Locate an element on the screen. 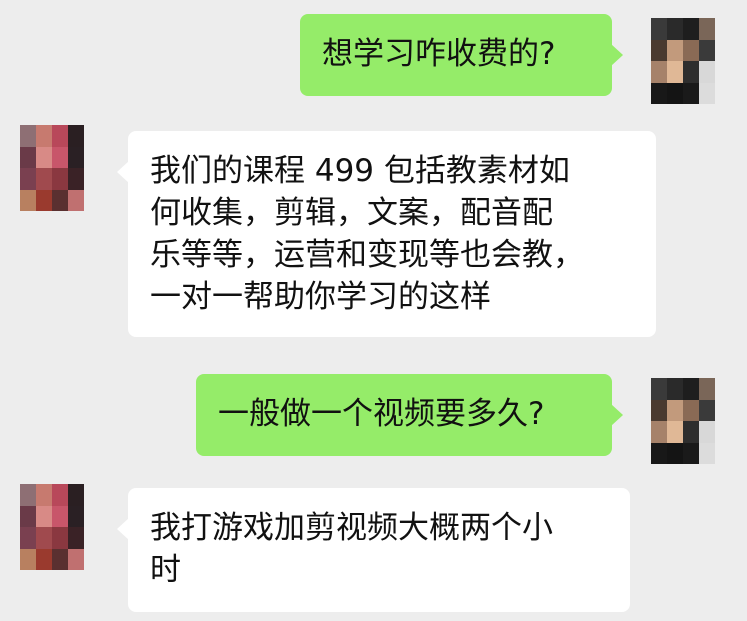 The width and height of the screenshot is (747, 621). message-bubble-outgoing: 想学习咋收费的? is located at coordinates (461, 55).